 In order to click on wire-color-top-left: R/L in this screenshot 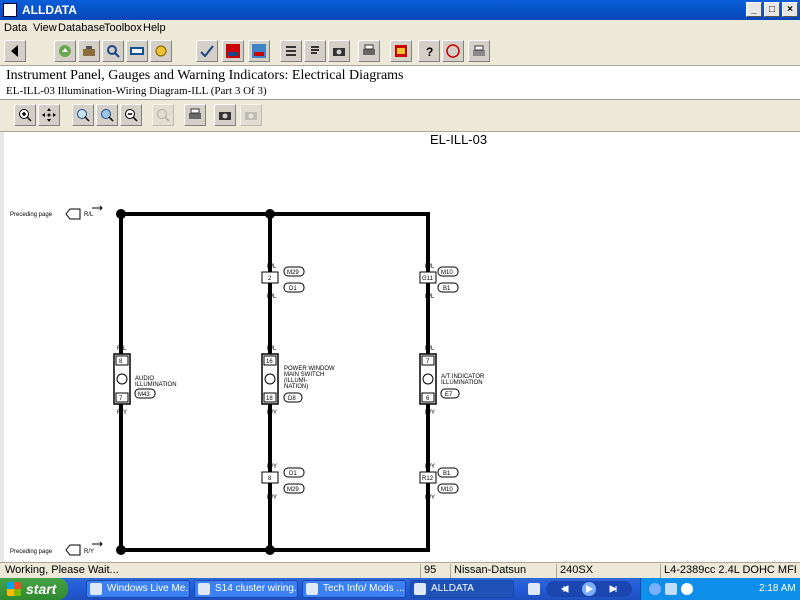, I will do `click(89, 215)`.